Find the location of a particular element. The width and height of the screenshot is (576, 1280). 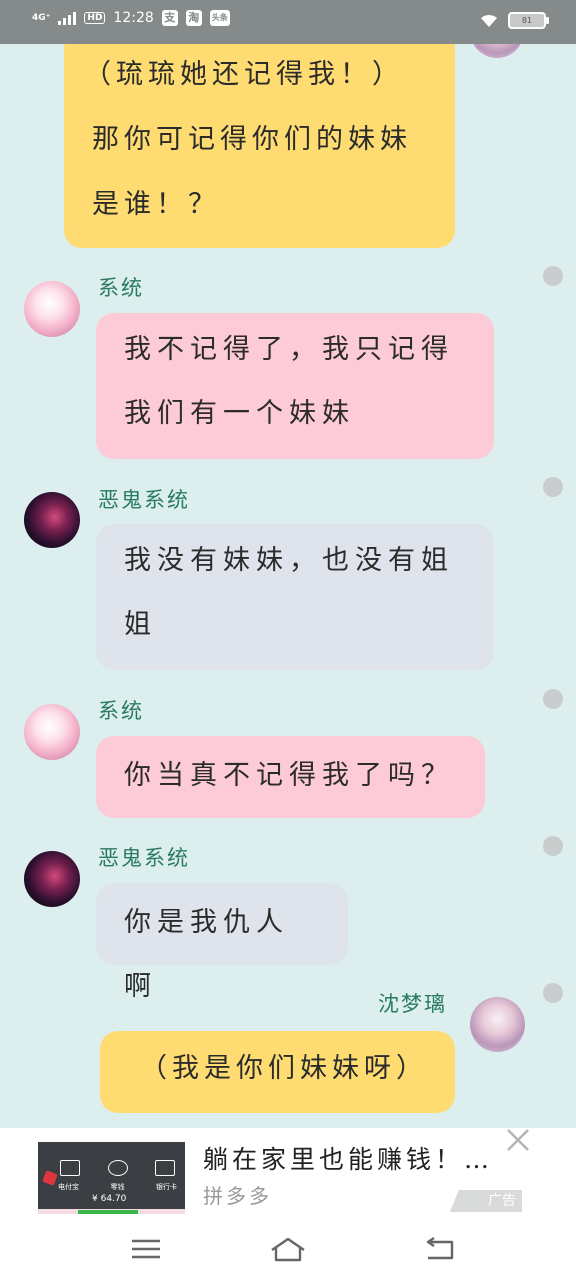

message-bubble: （琉琉她还记得我！） 那你可记得你们的妹妹 是谁！？ is located at coordinates (259, 139).